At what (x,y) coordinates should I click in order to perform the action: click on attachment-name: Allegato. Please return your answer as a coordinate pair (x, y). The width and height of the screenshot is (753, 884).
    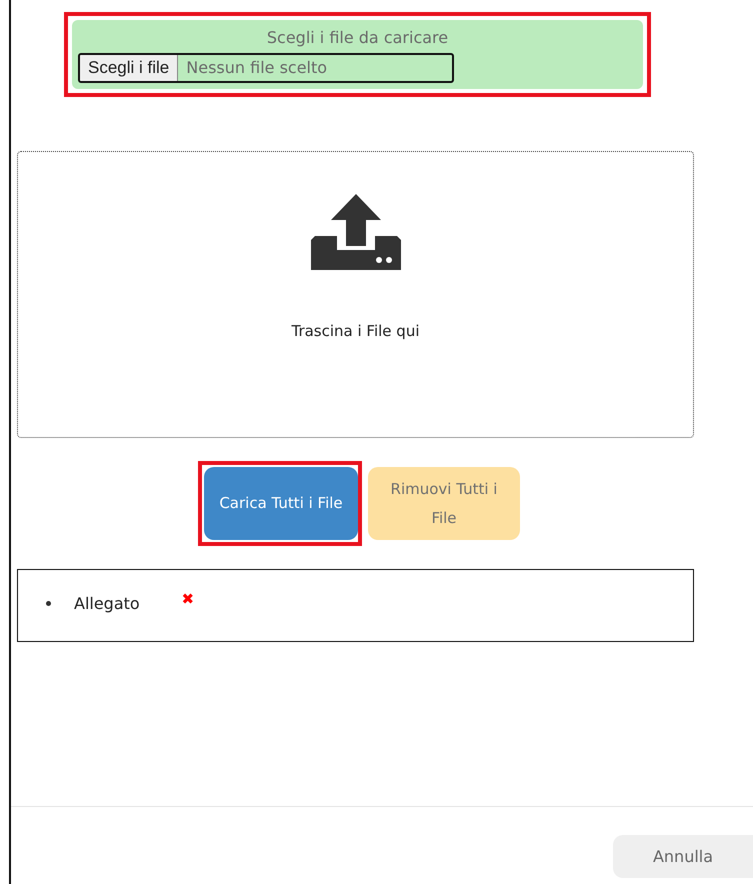
    Looking at the image, I should click on (107, 603).